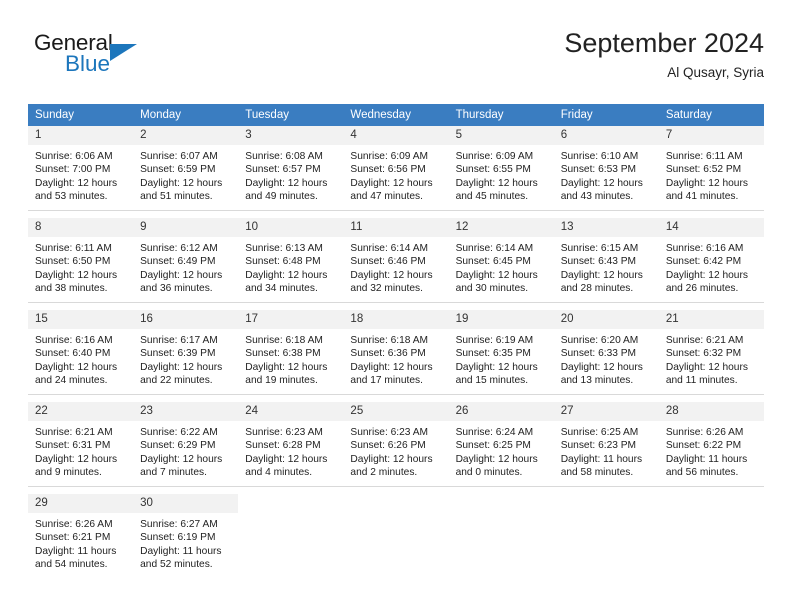  I want to click on calendar-day-cell-empty, so click(291, 536).